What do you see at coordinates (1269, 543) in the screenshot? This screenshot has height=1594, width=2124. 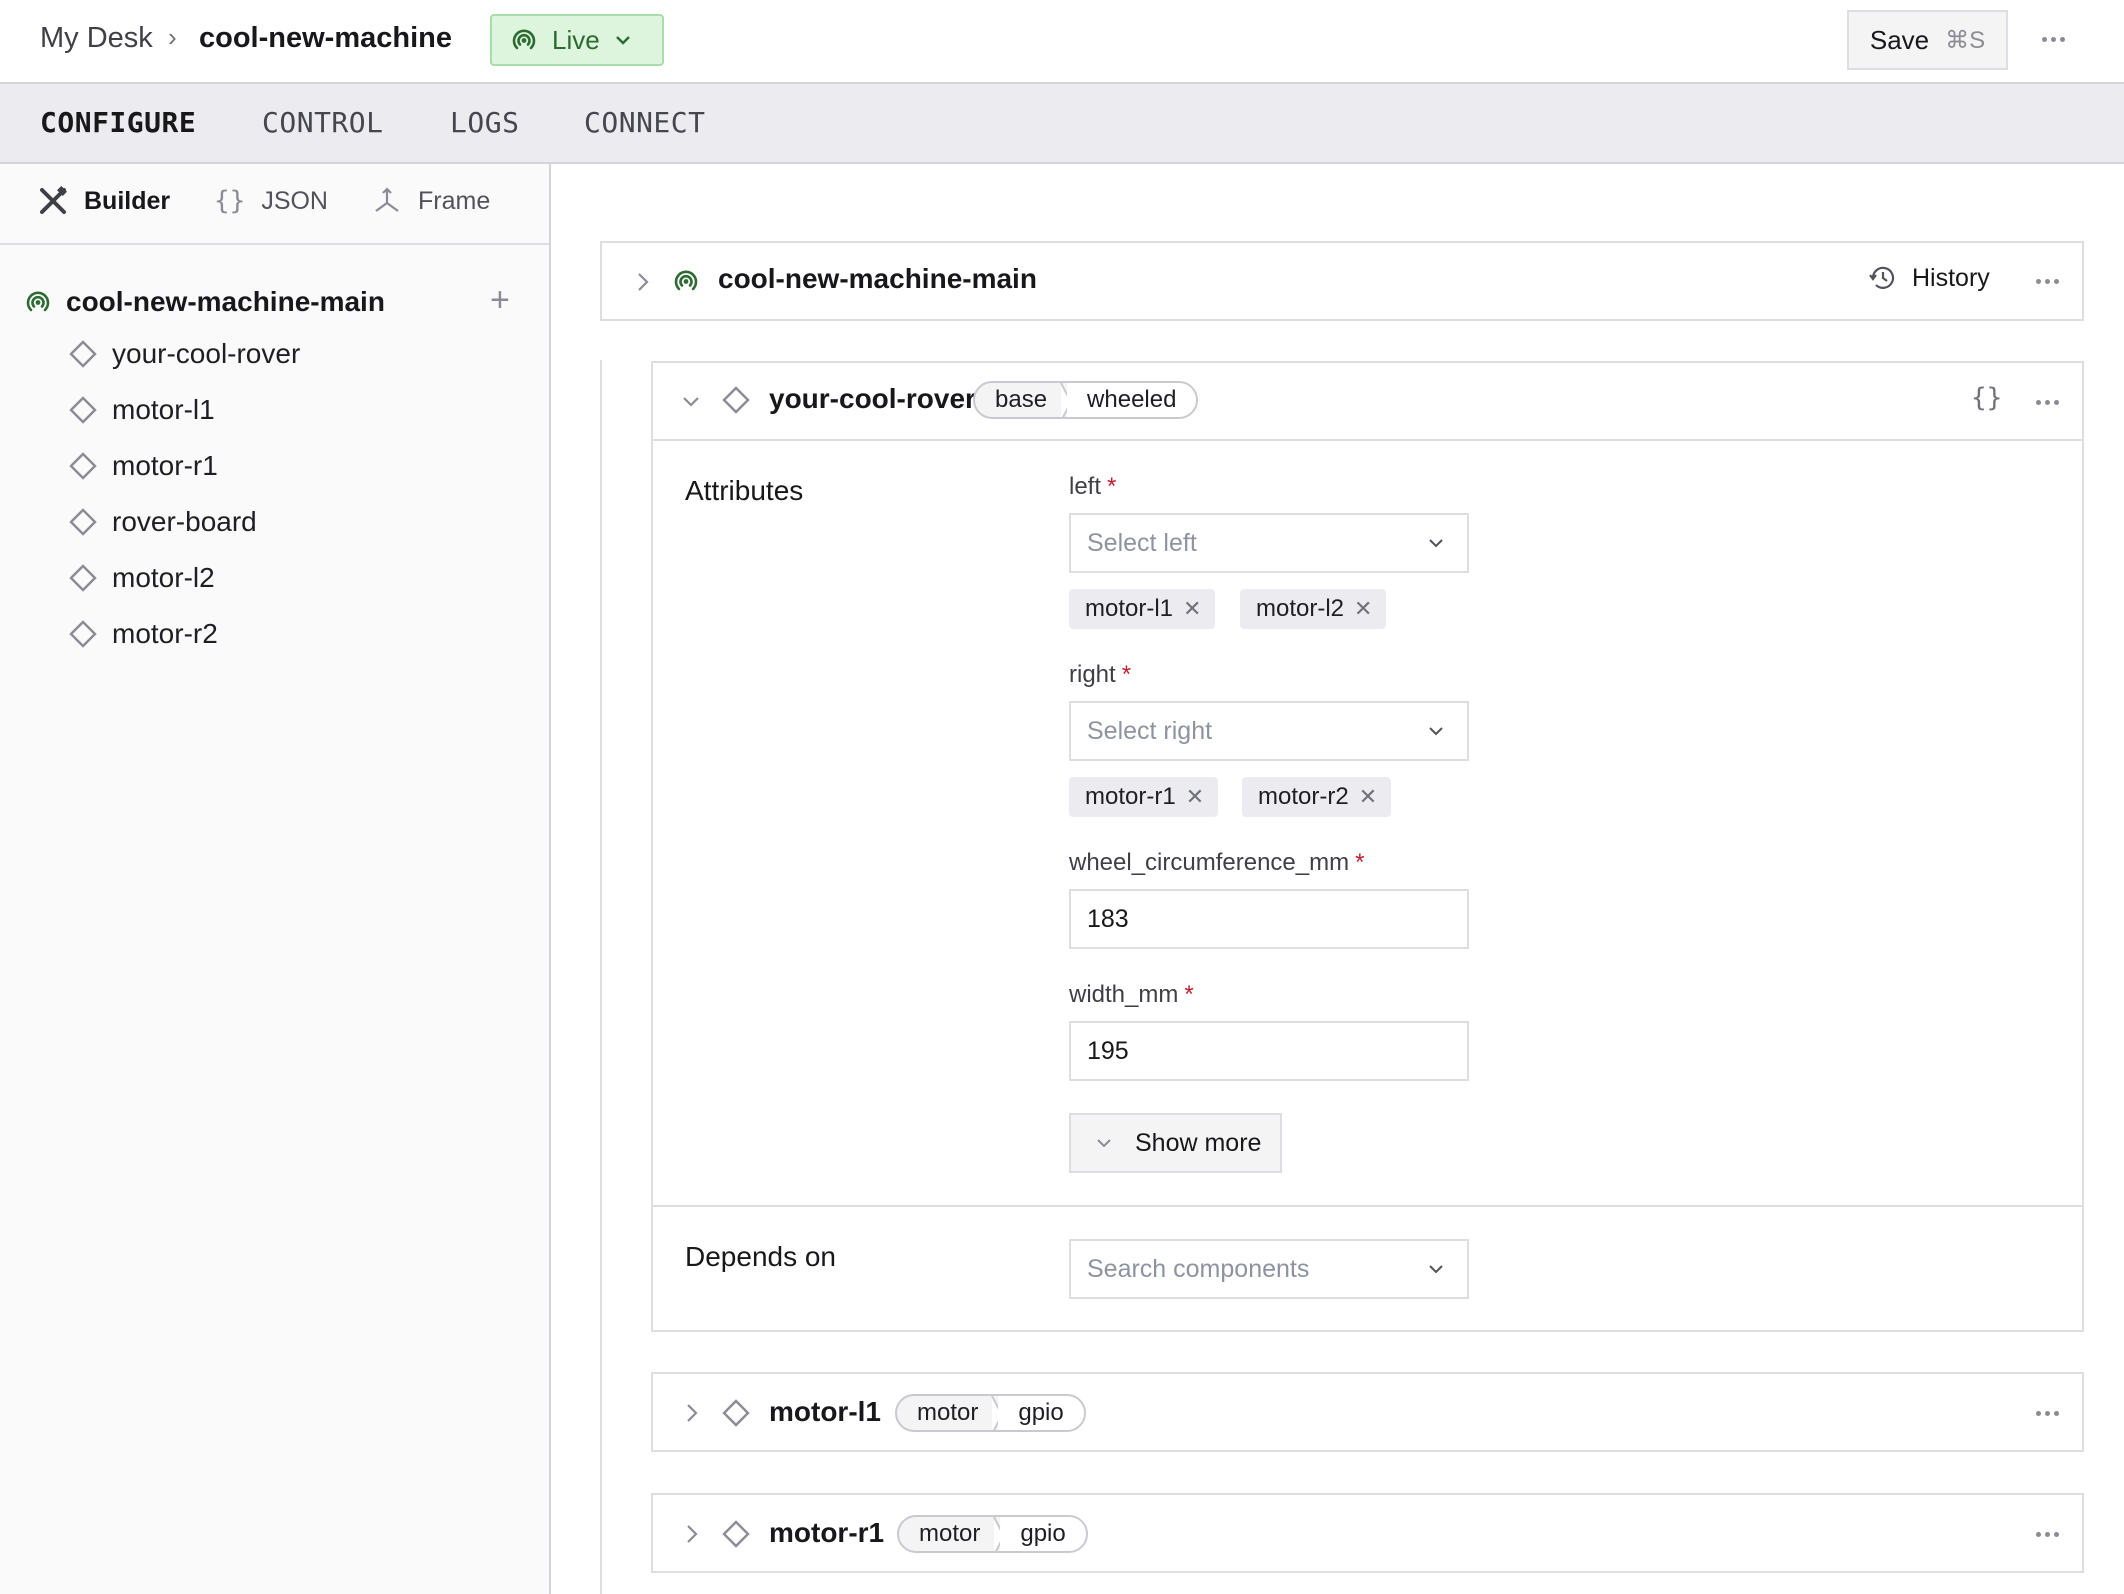 I see `left-select: Select left` at bounding box center [1269, 543].